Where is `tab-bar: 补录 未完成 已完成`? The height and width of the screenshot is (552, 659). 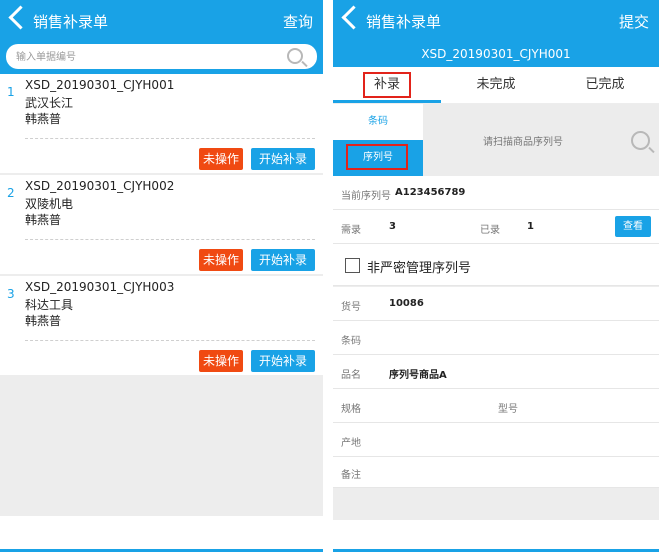
tab-bar: 补录 未完成 已完成 is located at coordinates (496, 85).